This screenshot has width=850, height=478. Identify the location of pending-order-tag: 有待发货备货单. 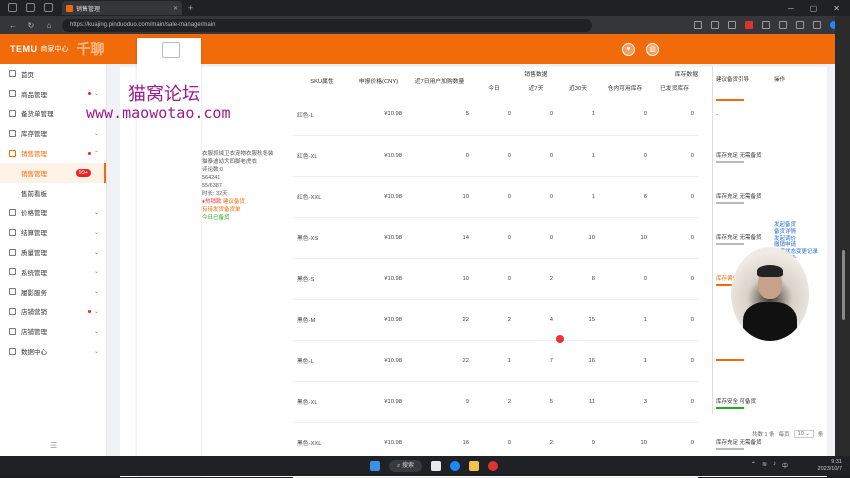
(247, 210).